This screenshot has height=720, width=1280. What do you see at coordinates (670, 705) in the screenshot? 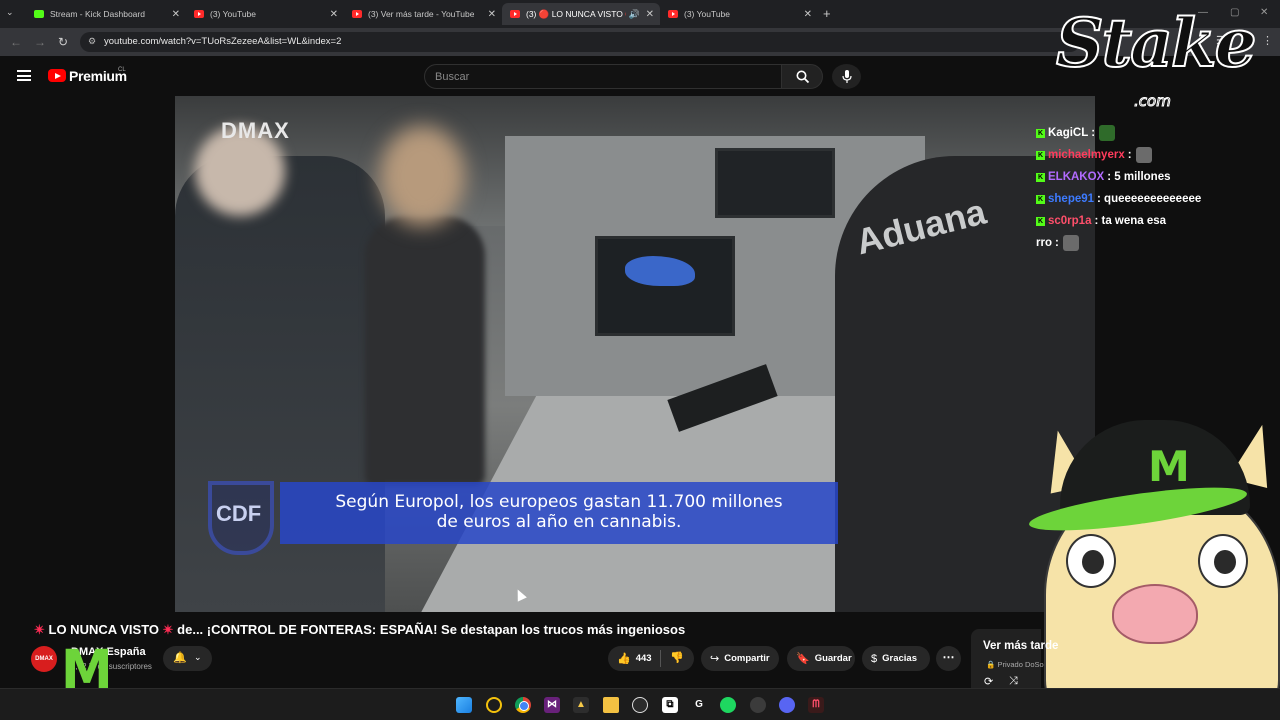
I see `capcut-icon: ⧉` at bounding box center [670, 705].